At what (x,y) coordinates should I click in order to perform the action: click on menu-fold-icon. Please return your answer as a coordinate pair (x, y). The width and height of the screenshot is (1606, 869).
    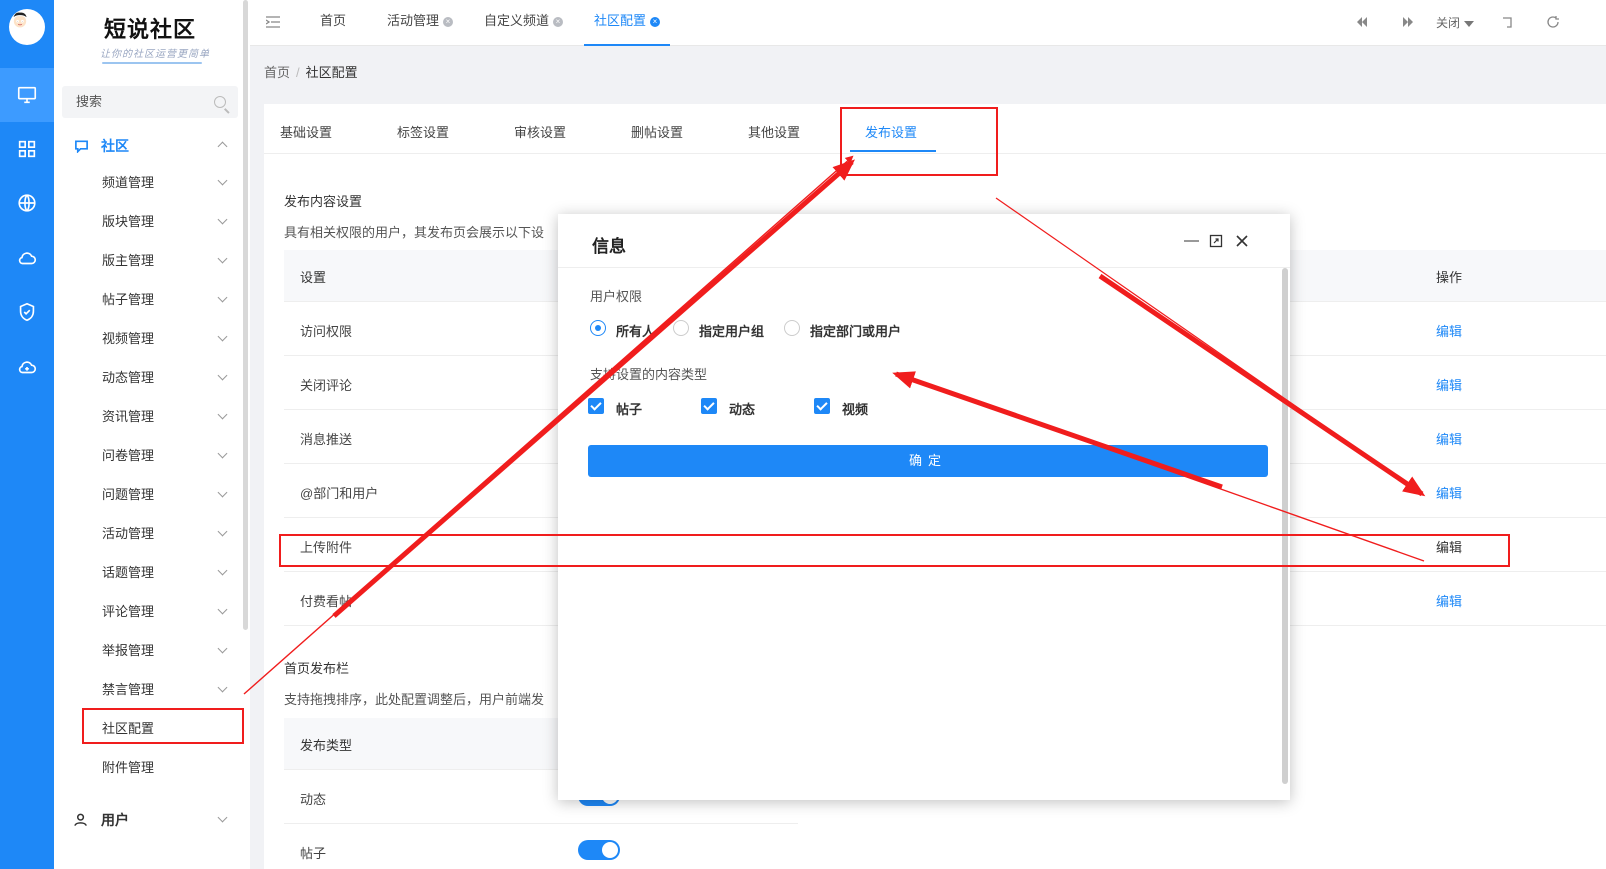
    Looking at the image, I should click on (273, 22).